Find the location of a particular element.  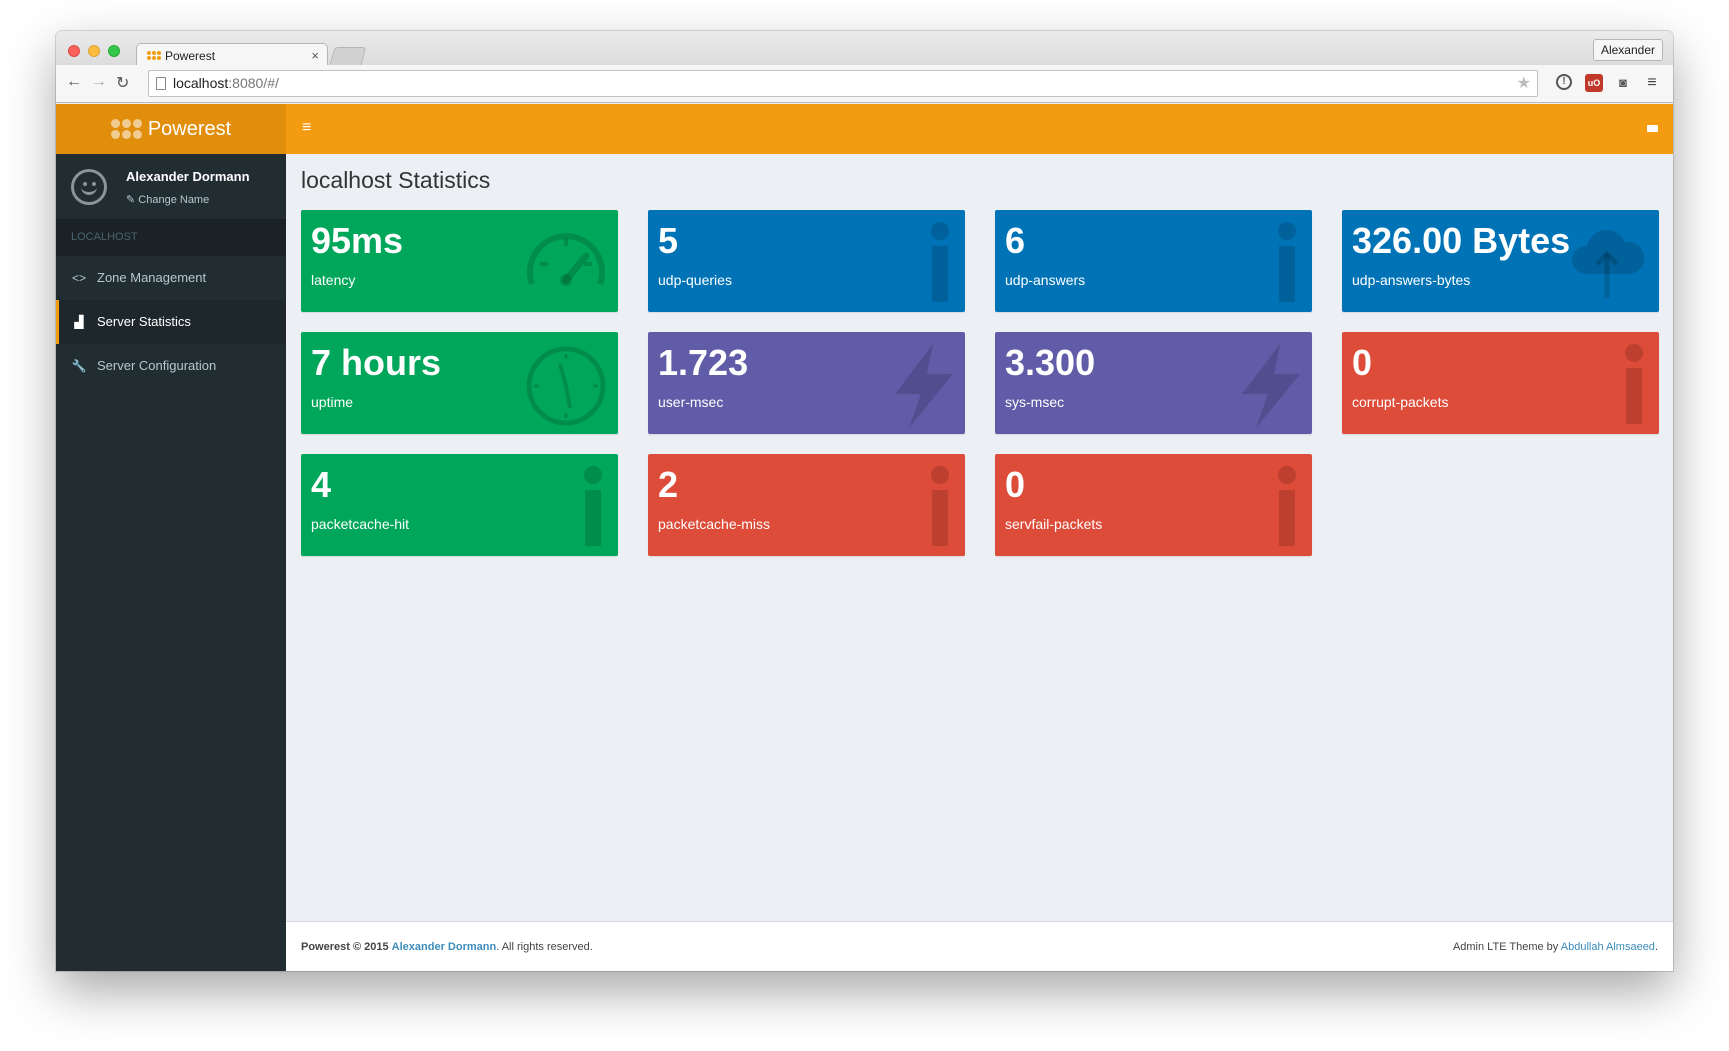

user-panel: Alexander Dormann ✎ Change Name is located at coordinates (171, 186).